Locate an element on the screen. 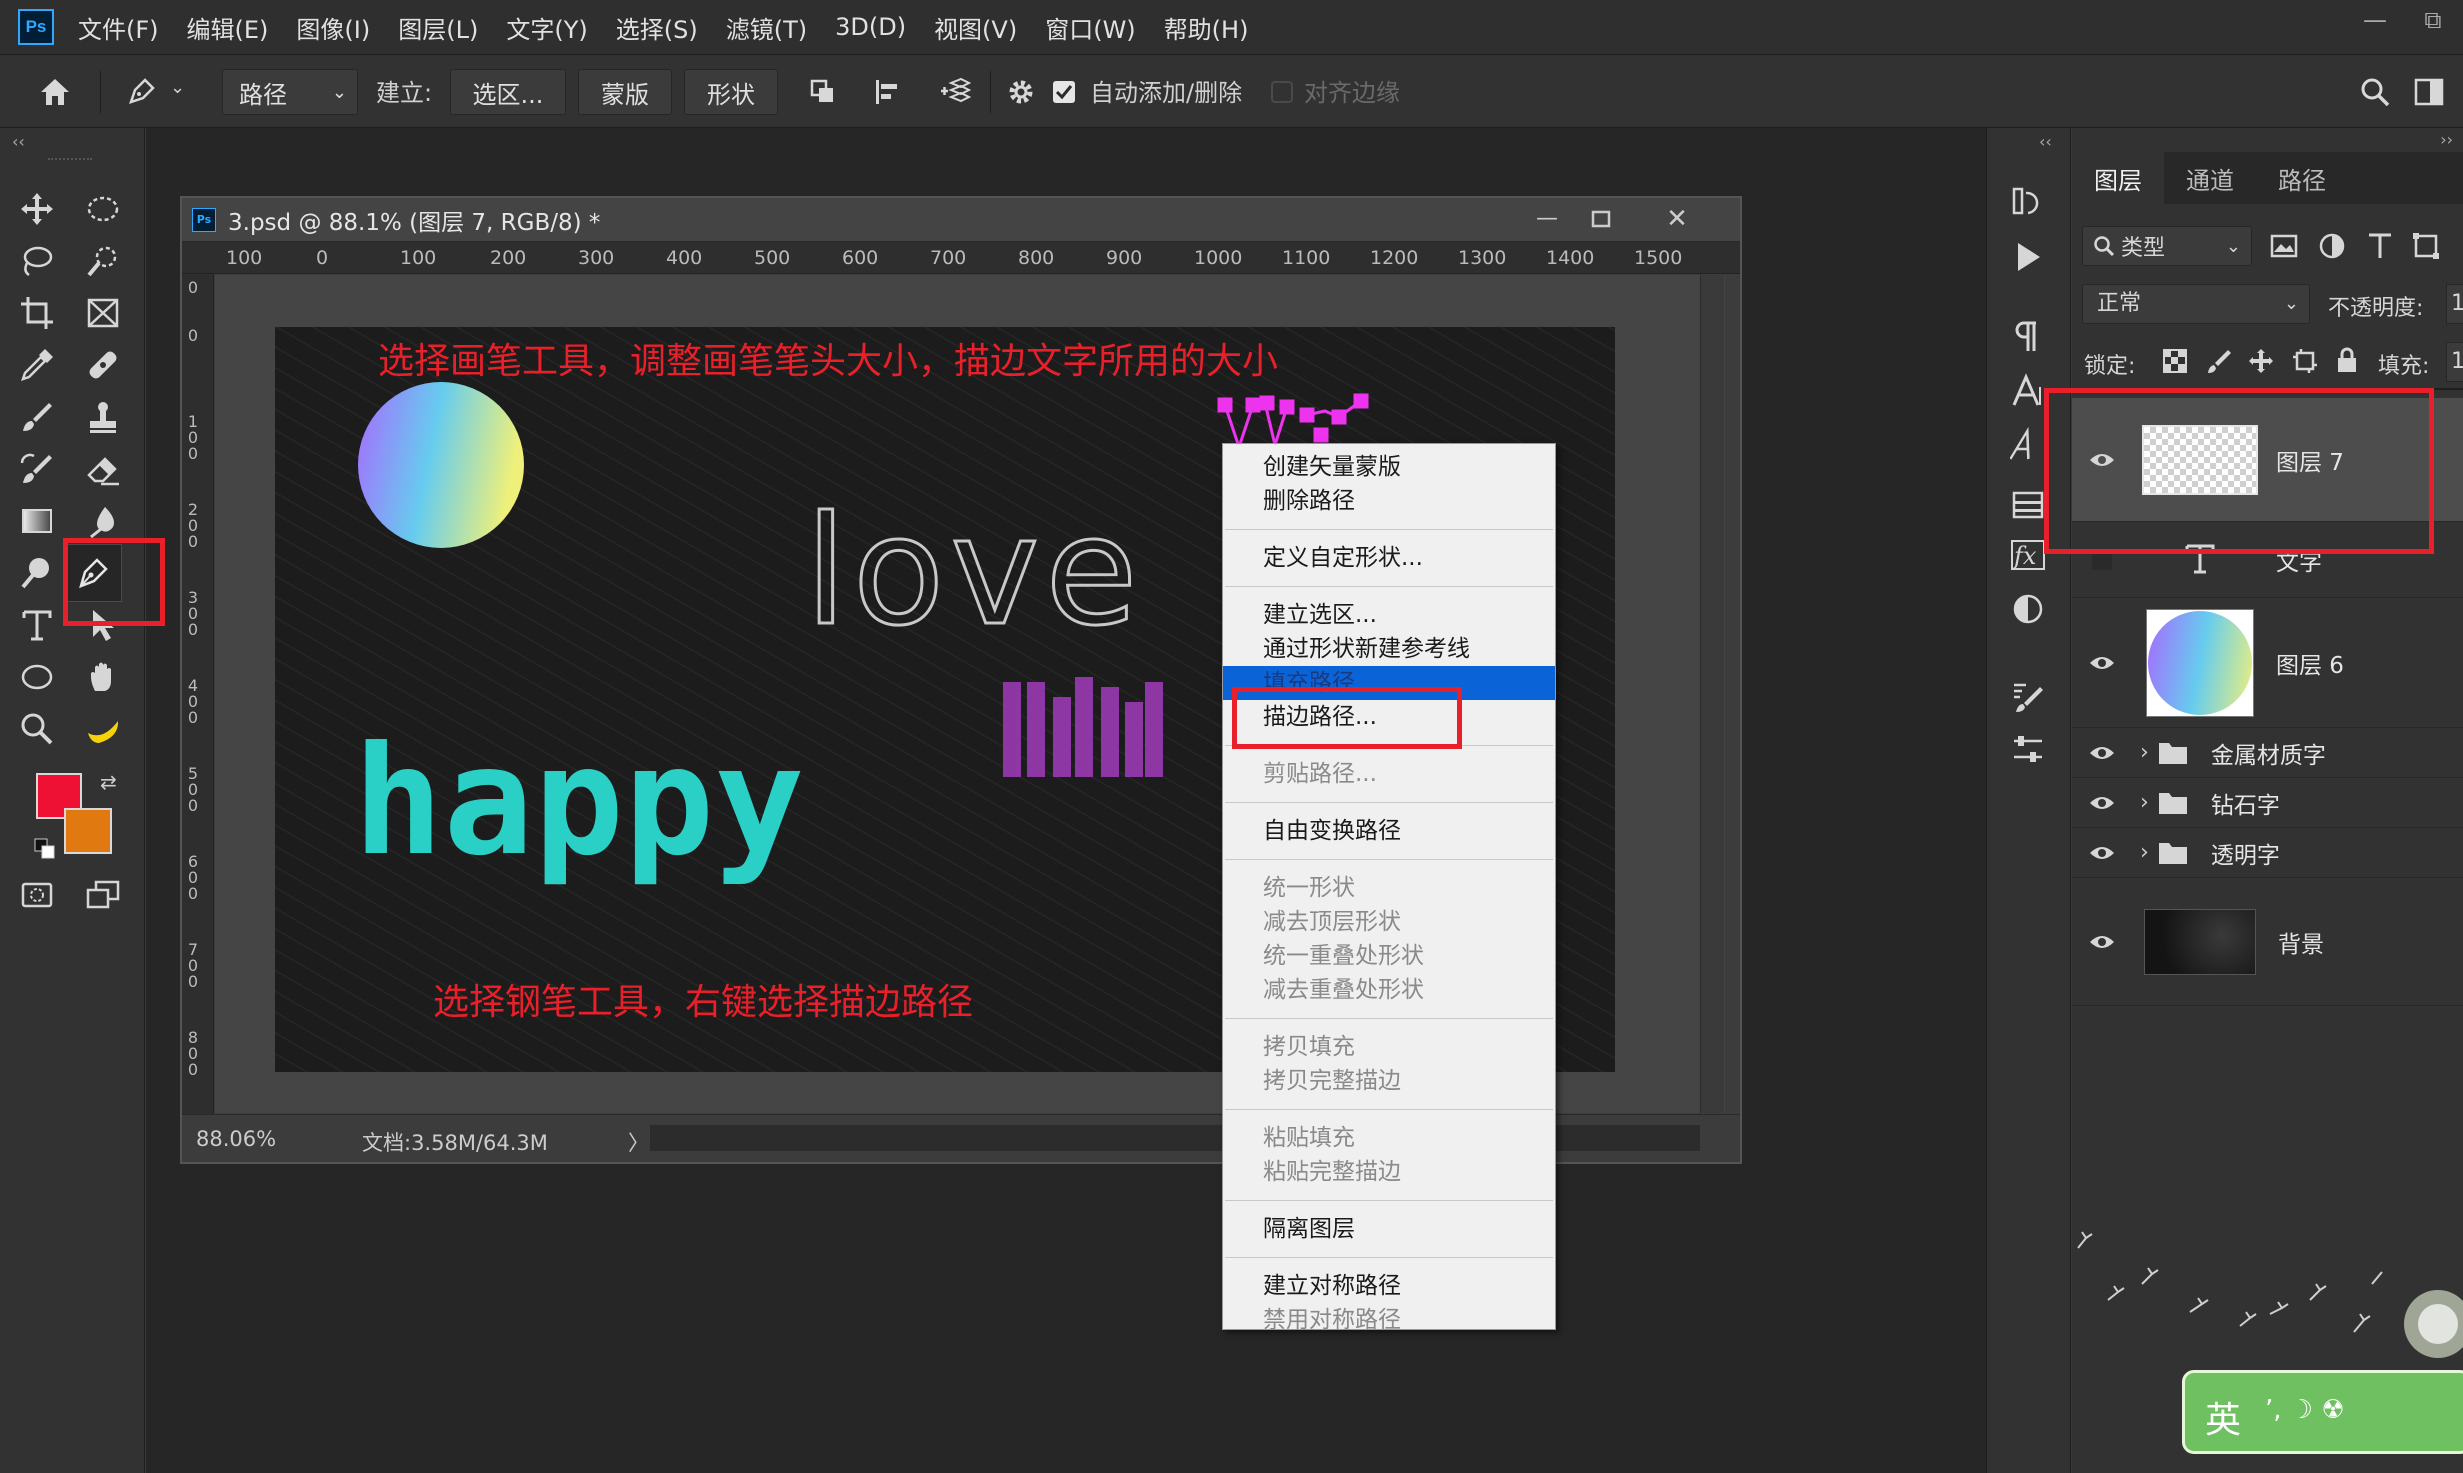  menu-create-vector-mask: 创建矢量蒙版 is located at coordinates (1389, 467).